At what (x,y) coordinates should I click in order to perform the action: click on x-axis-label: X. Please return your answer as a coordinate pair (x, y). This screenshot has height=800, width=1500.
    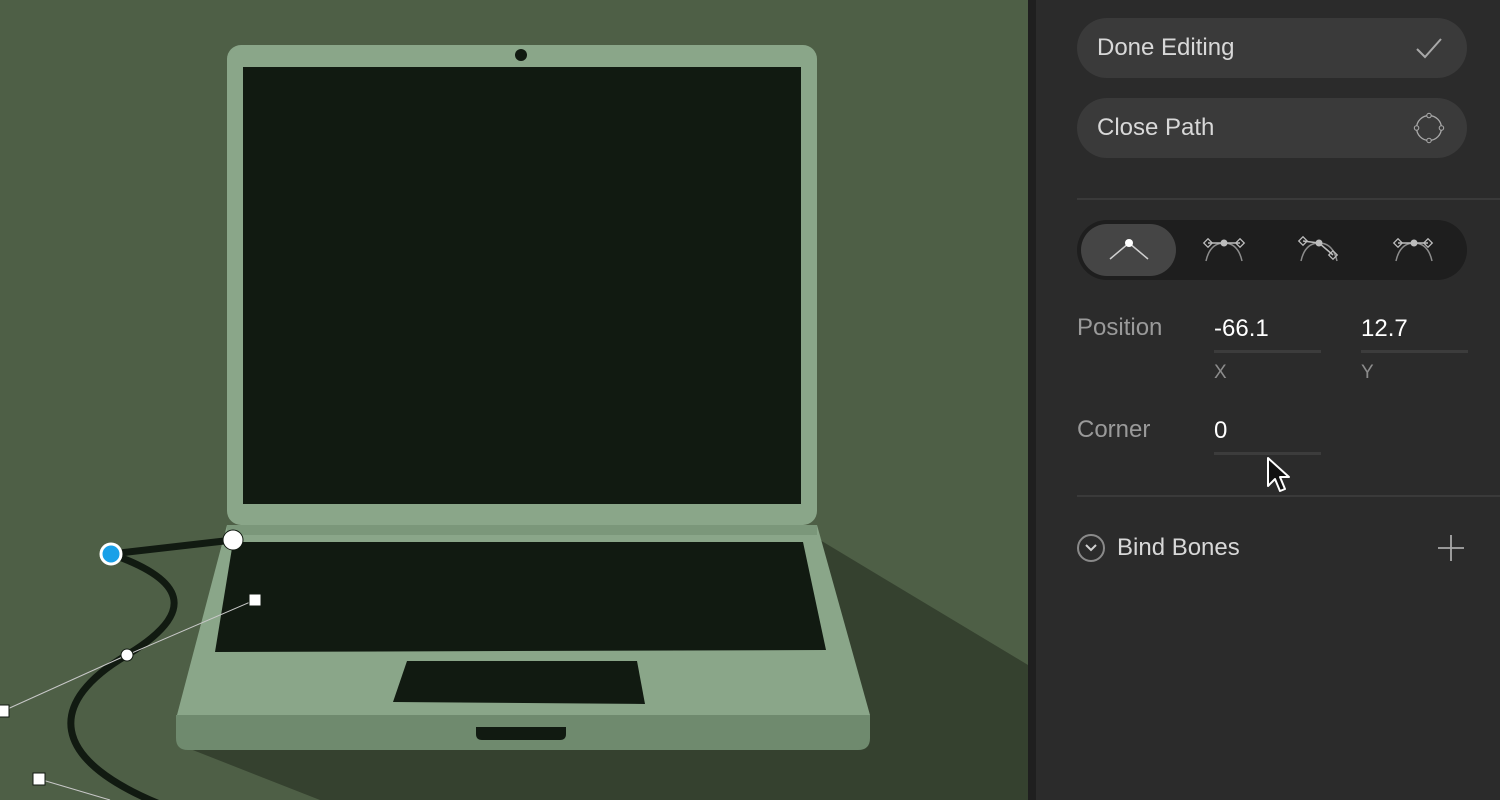
    Looking at the image, I should click on (1220, 372).